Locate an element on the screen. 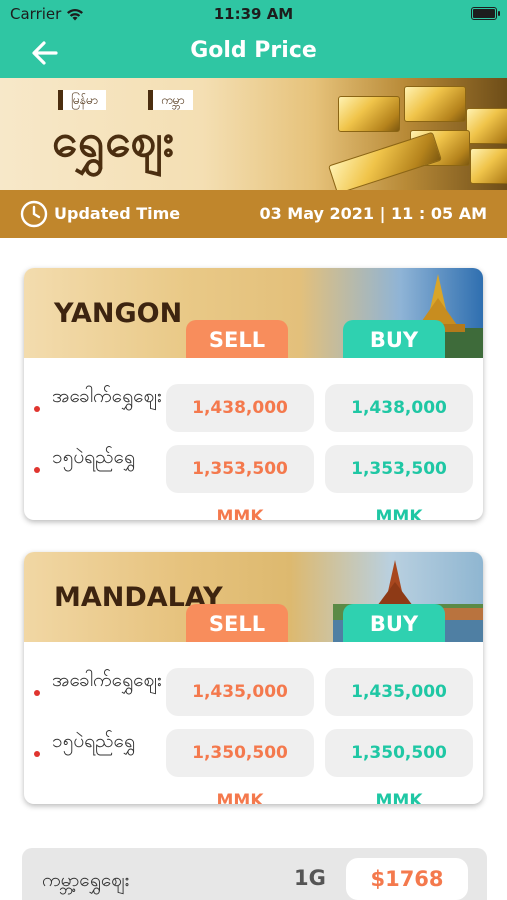 Image resolution: width=507 pixels, height=900 pixels. price-row: ၁၅ပဲရည်ရွှေ 1,350,500 MMK 1,350,500 MMK is located at coordinates (253, 765).